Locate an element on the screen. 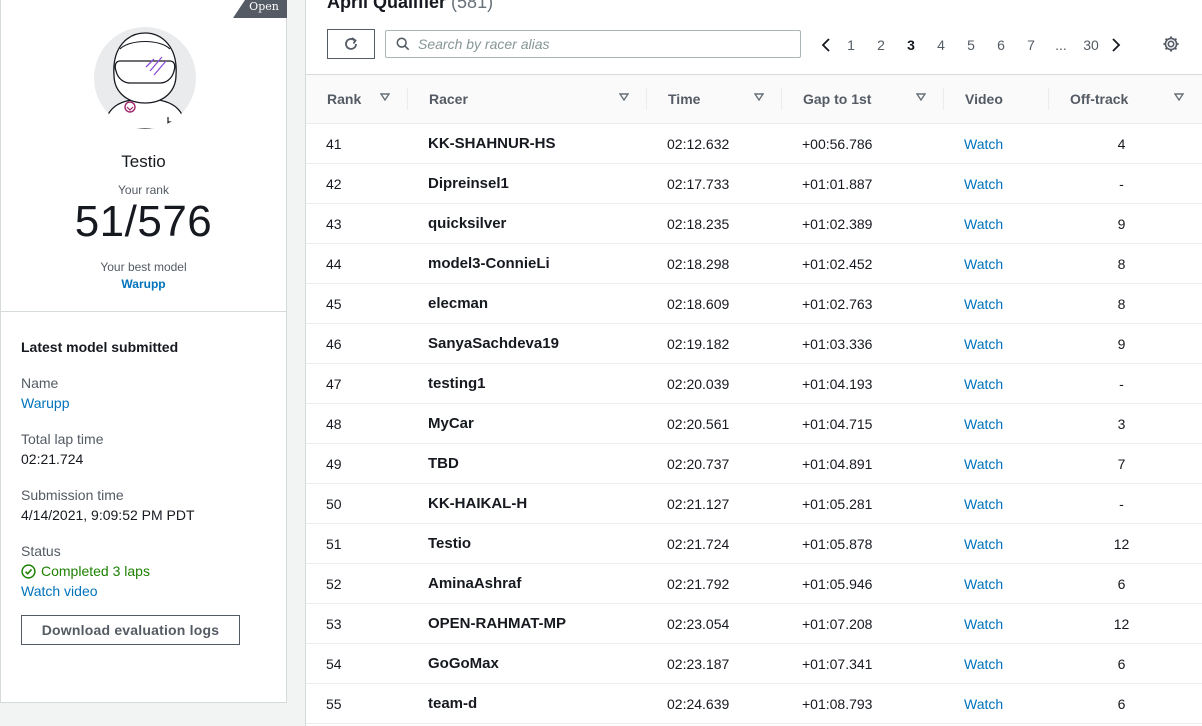 This screenshot has height=726, width=1202. submission-time-value: 4/14/2021, 9:09:52 PM PDT is located at coordinates (108, 515).